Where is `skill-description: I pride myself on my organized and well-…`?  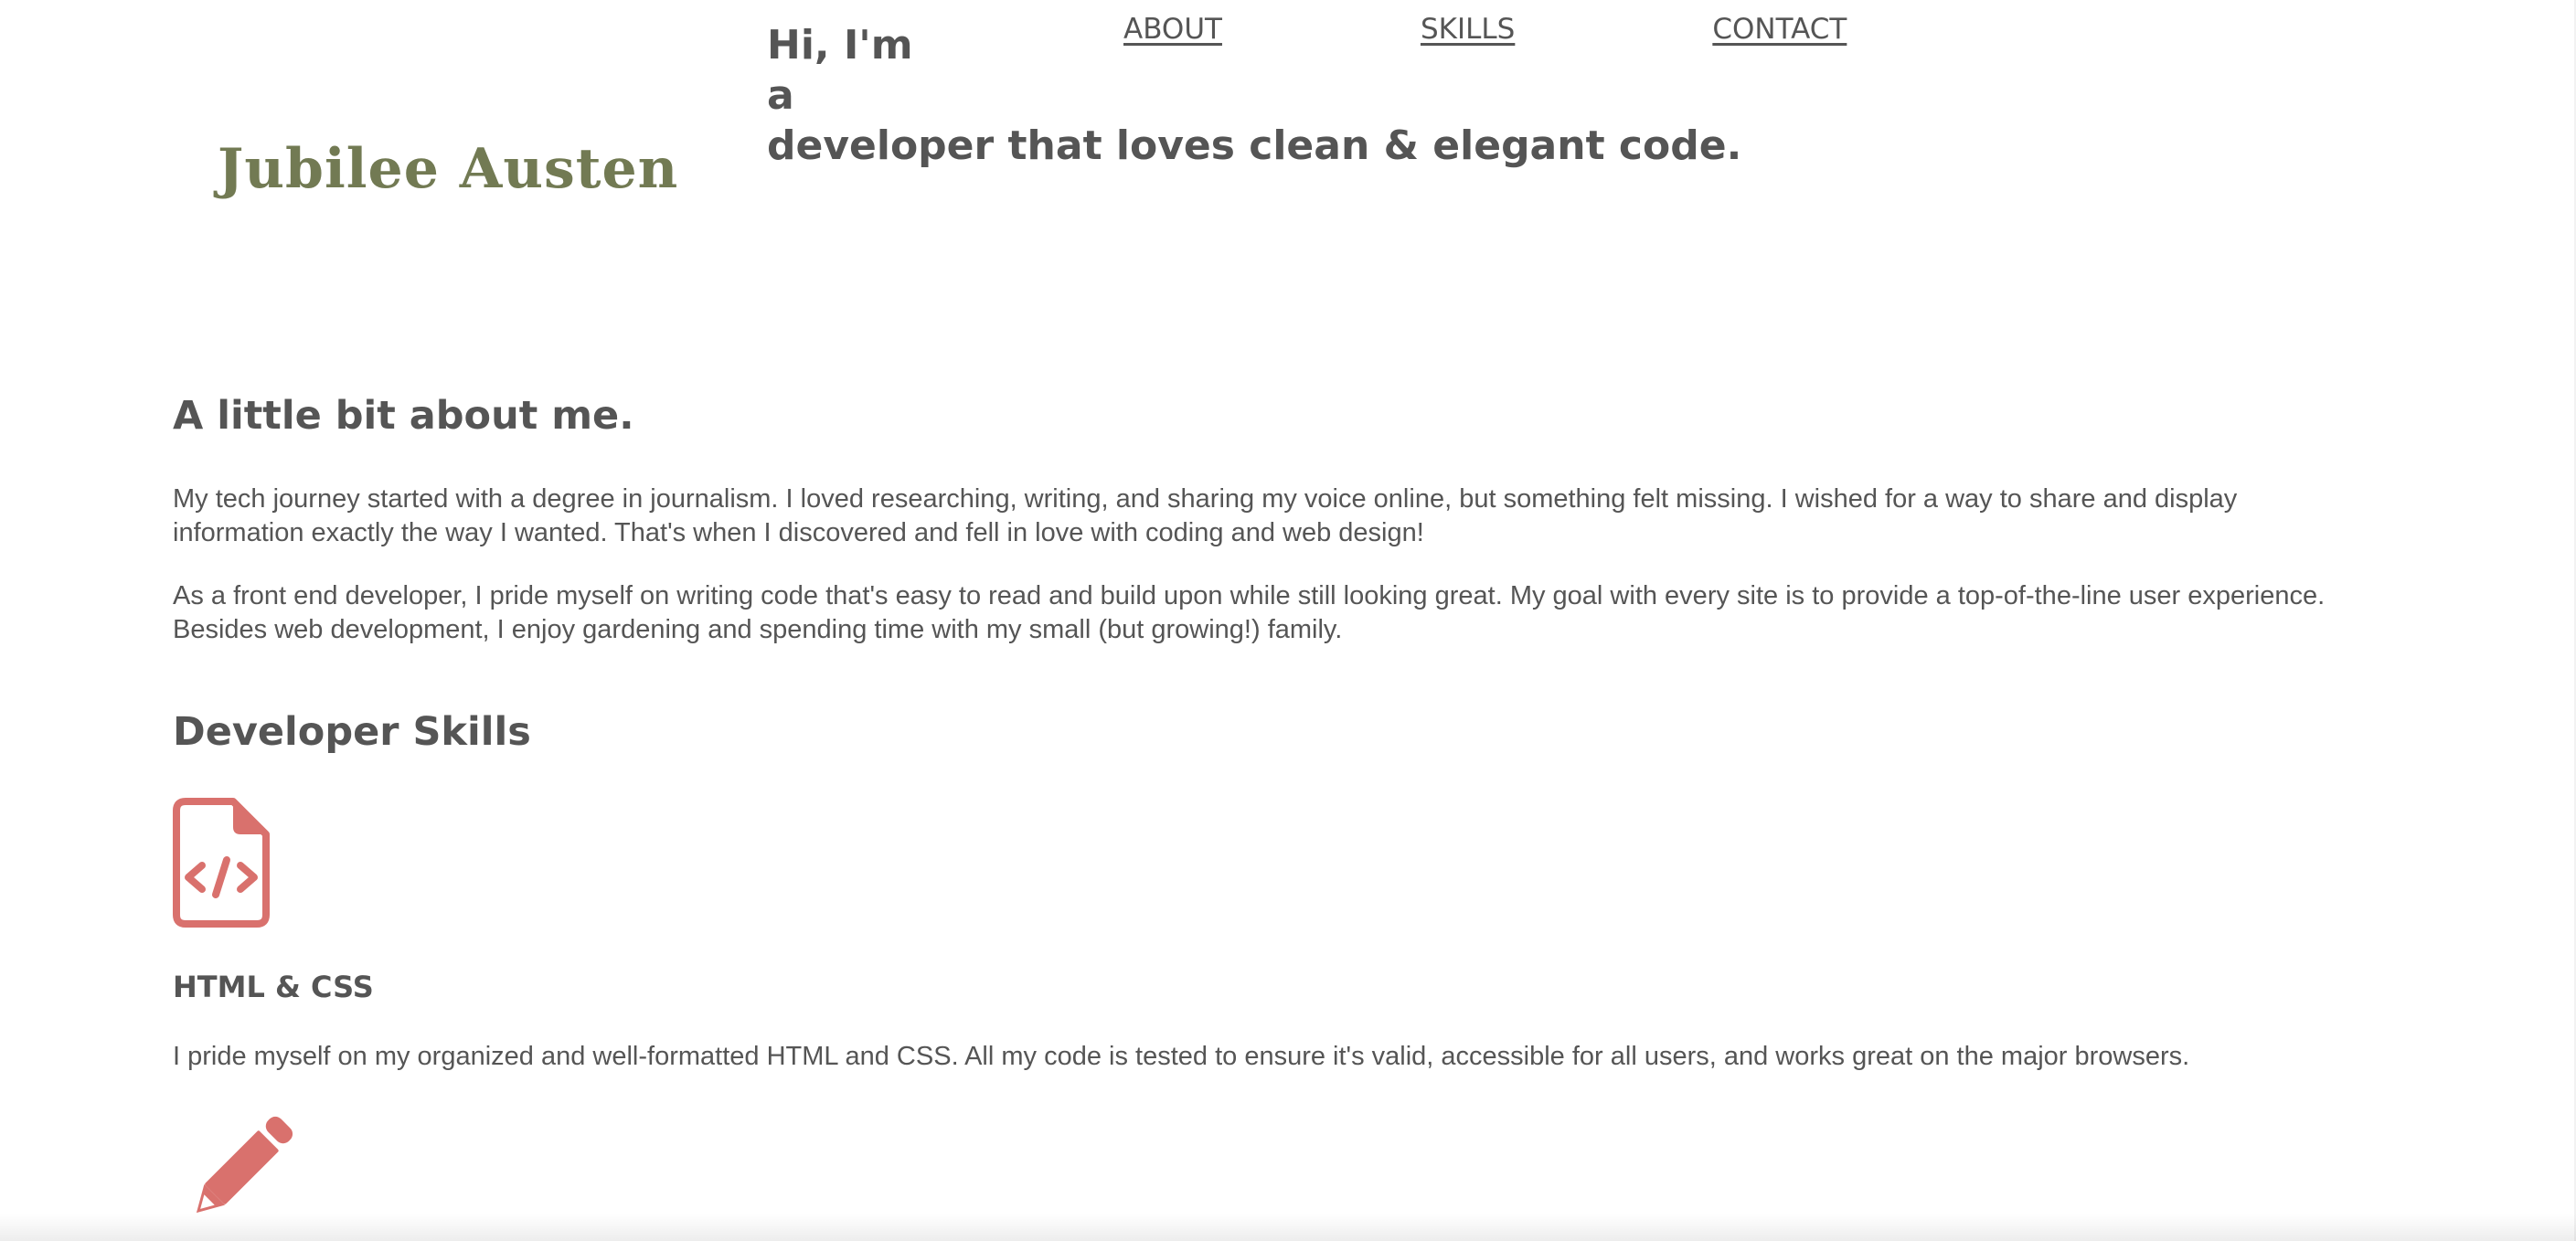
skill-description: I pride myself on my organized and well-… is located at coordinates (1181, 1056).